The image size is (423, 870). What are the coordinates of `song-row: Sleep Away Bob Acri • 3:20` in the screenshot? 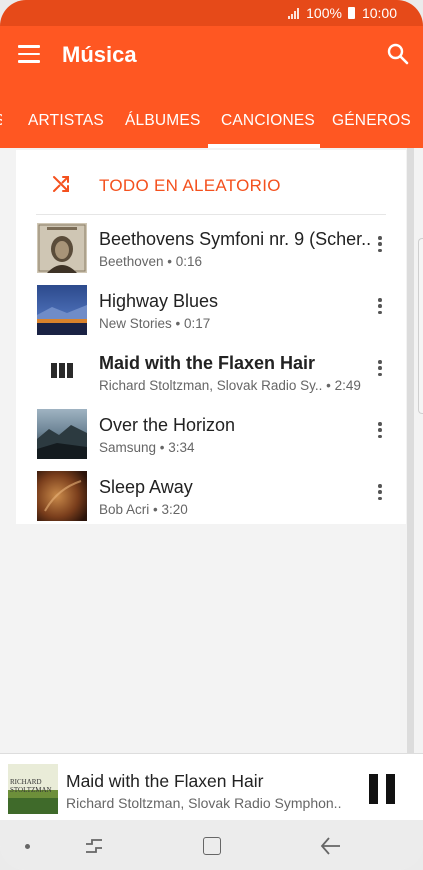 It's located at (211, 495).